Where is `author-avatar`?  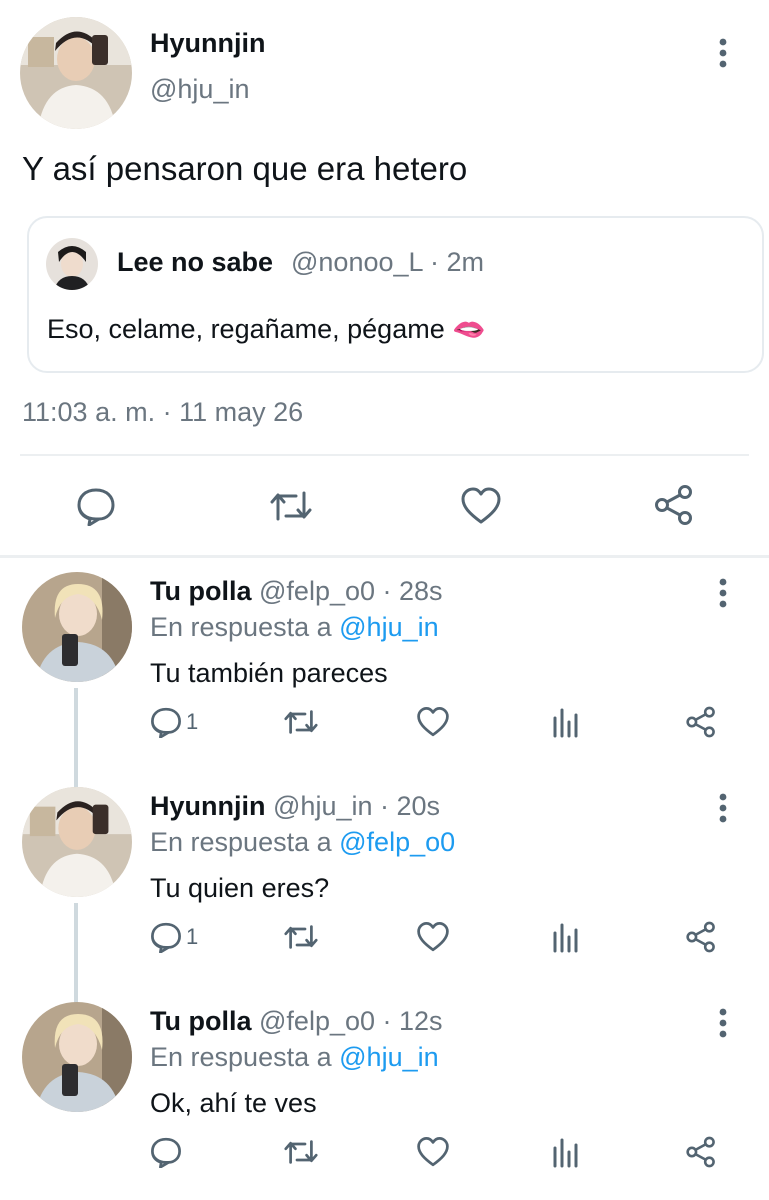
author-avatar is located at coordinates (76, 73).